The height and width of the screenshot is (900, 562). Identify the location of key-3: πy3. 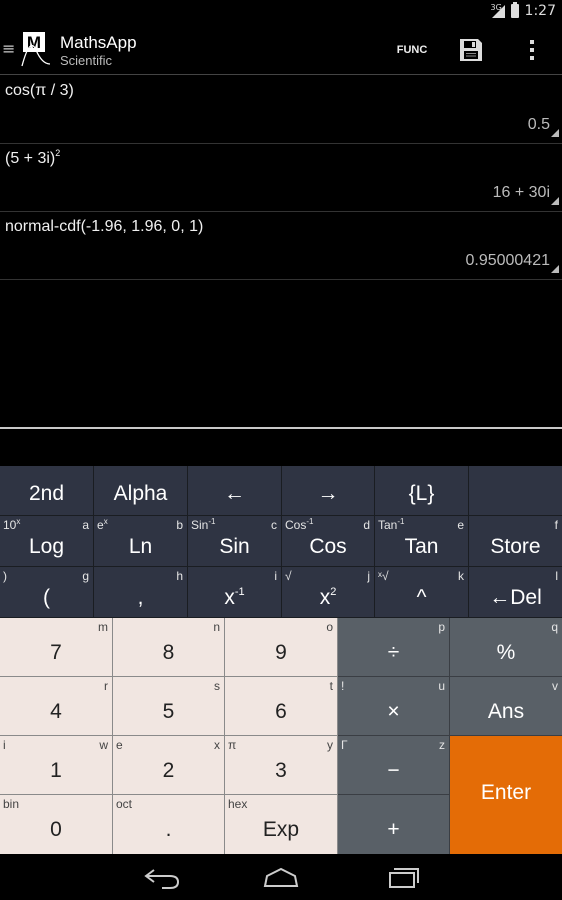
(281, 765).